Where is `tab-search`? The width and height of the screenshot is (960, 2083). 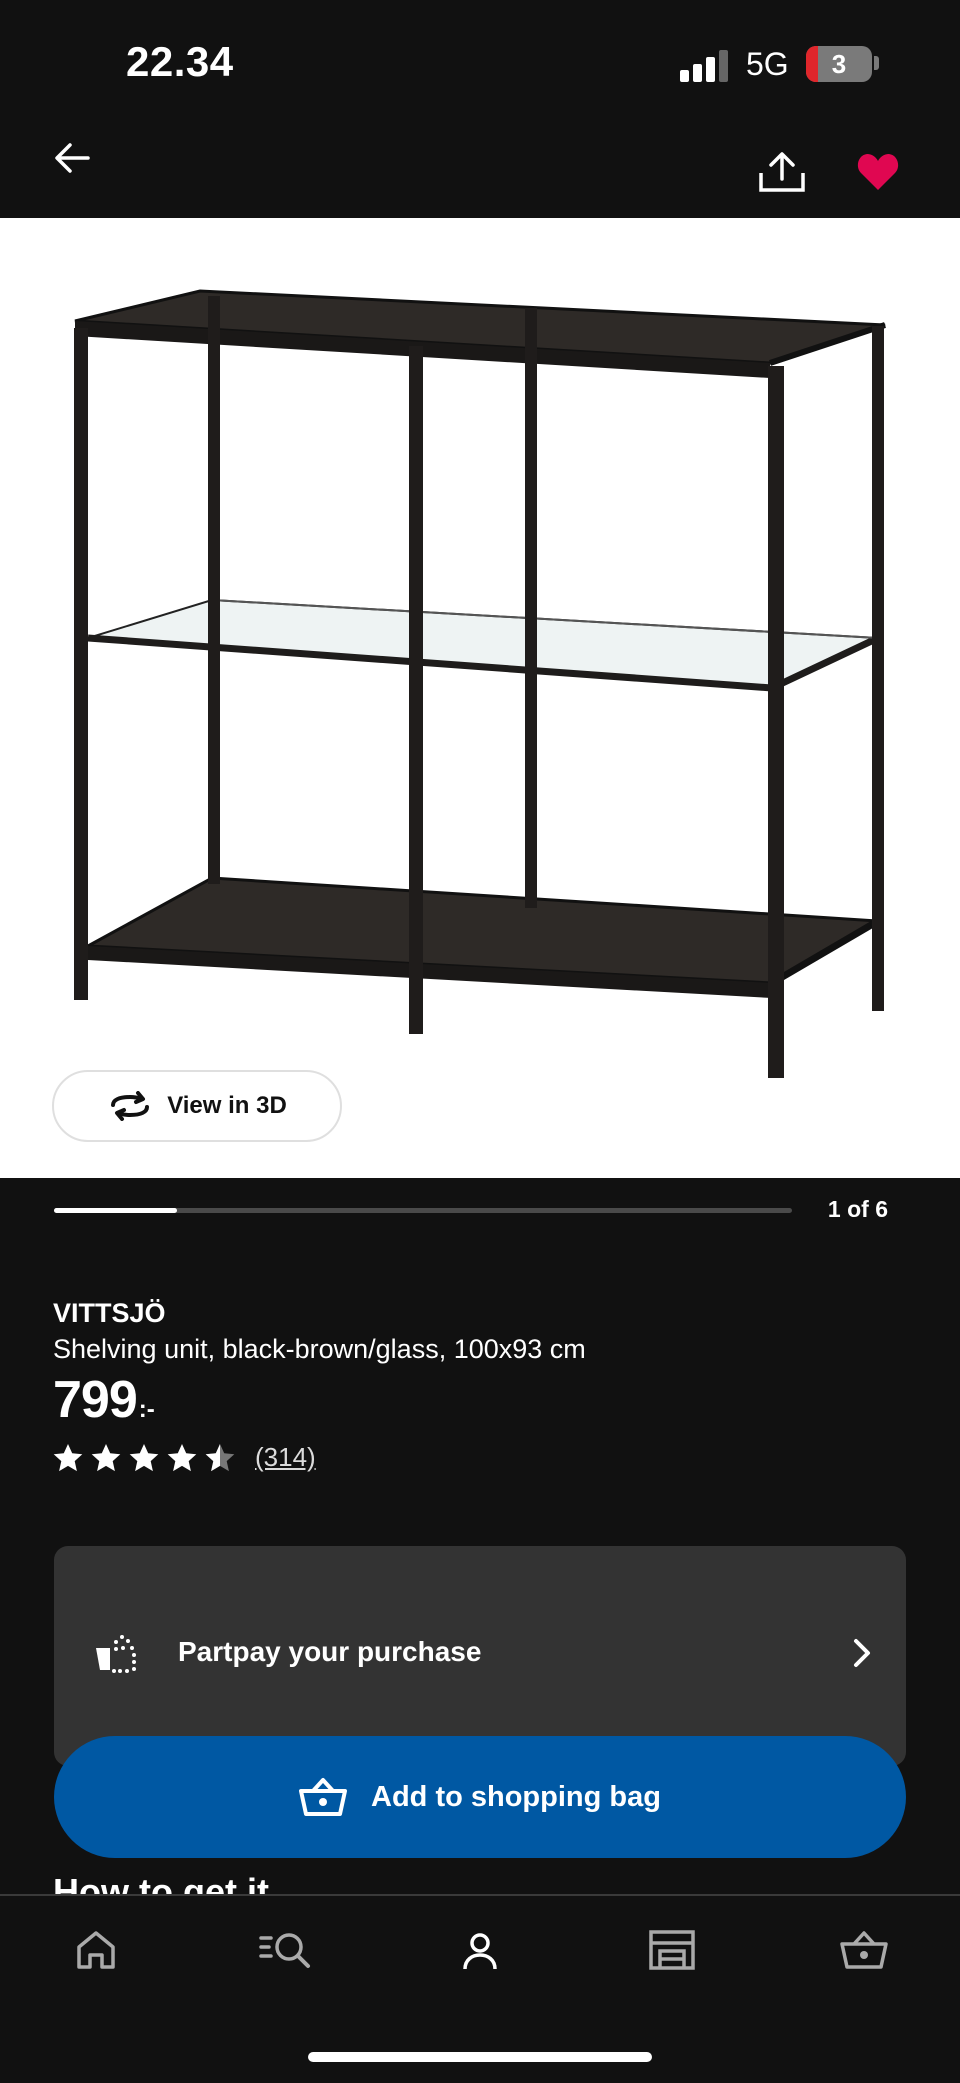 tab-search is located at coordinates (286, 1950).